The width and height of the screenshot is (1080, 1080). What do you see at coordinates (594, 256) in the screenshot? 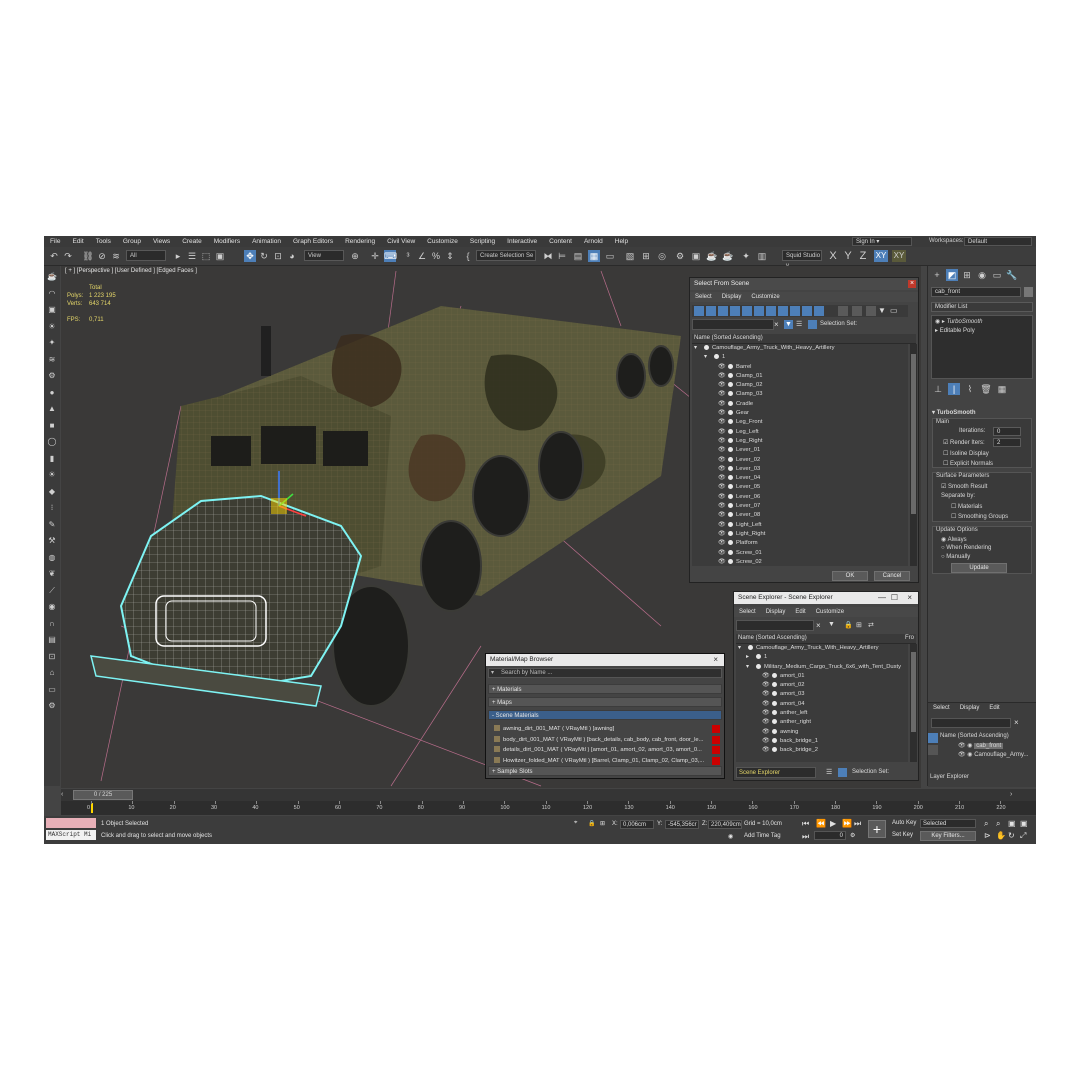
I see `layer-explorer-icon: ▦` at bounding box center [594, 256].